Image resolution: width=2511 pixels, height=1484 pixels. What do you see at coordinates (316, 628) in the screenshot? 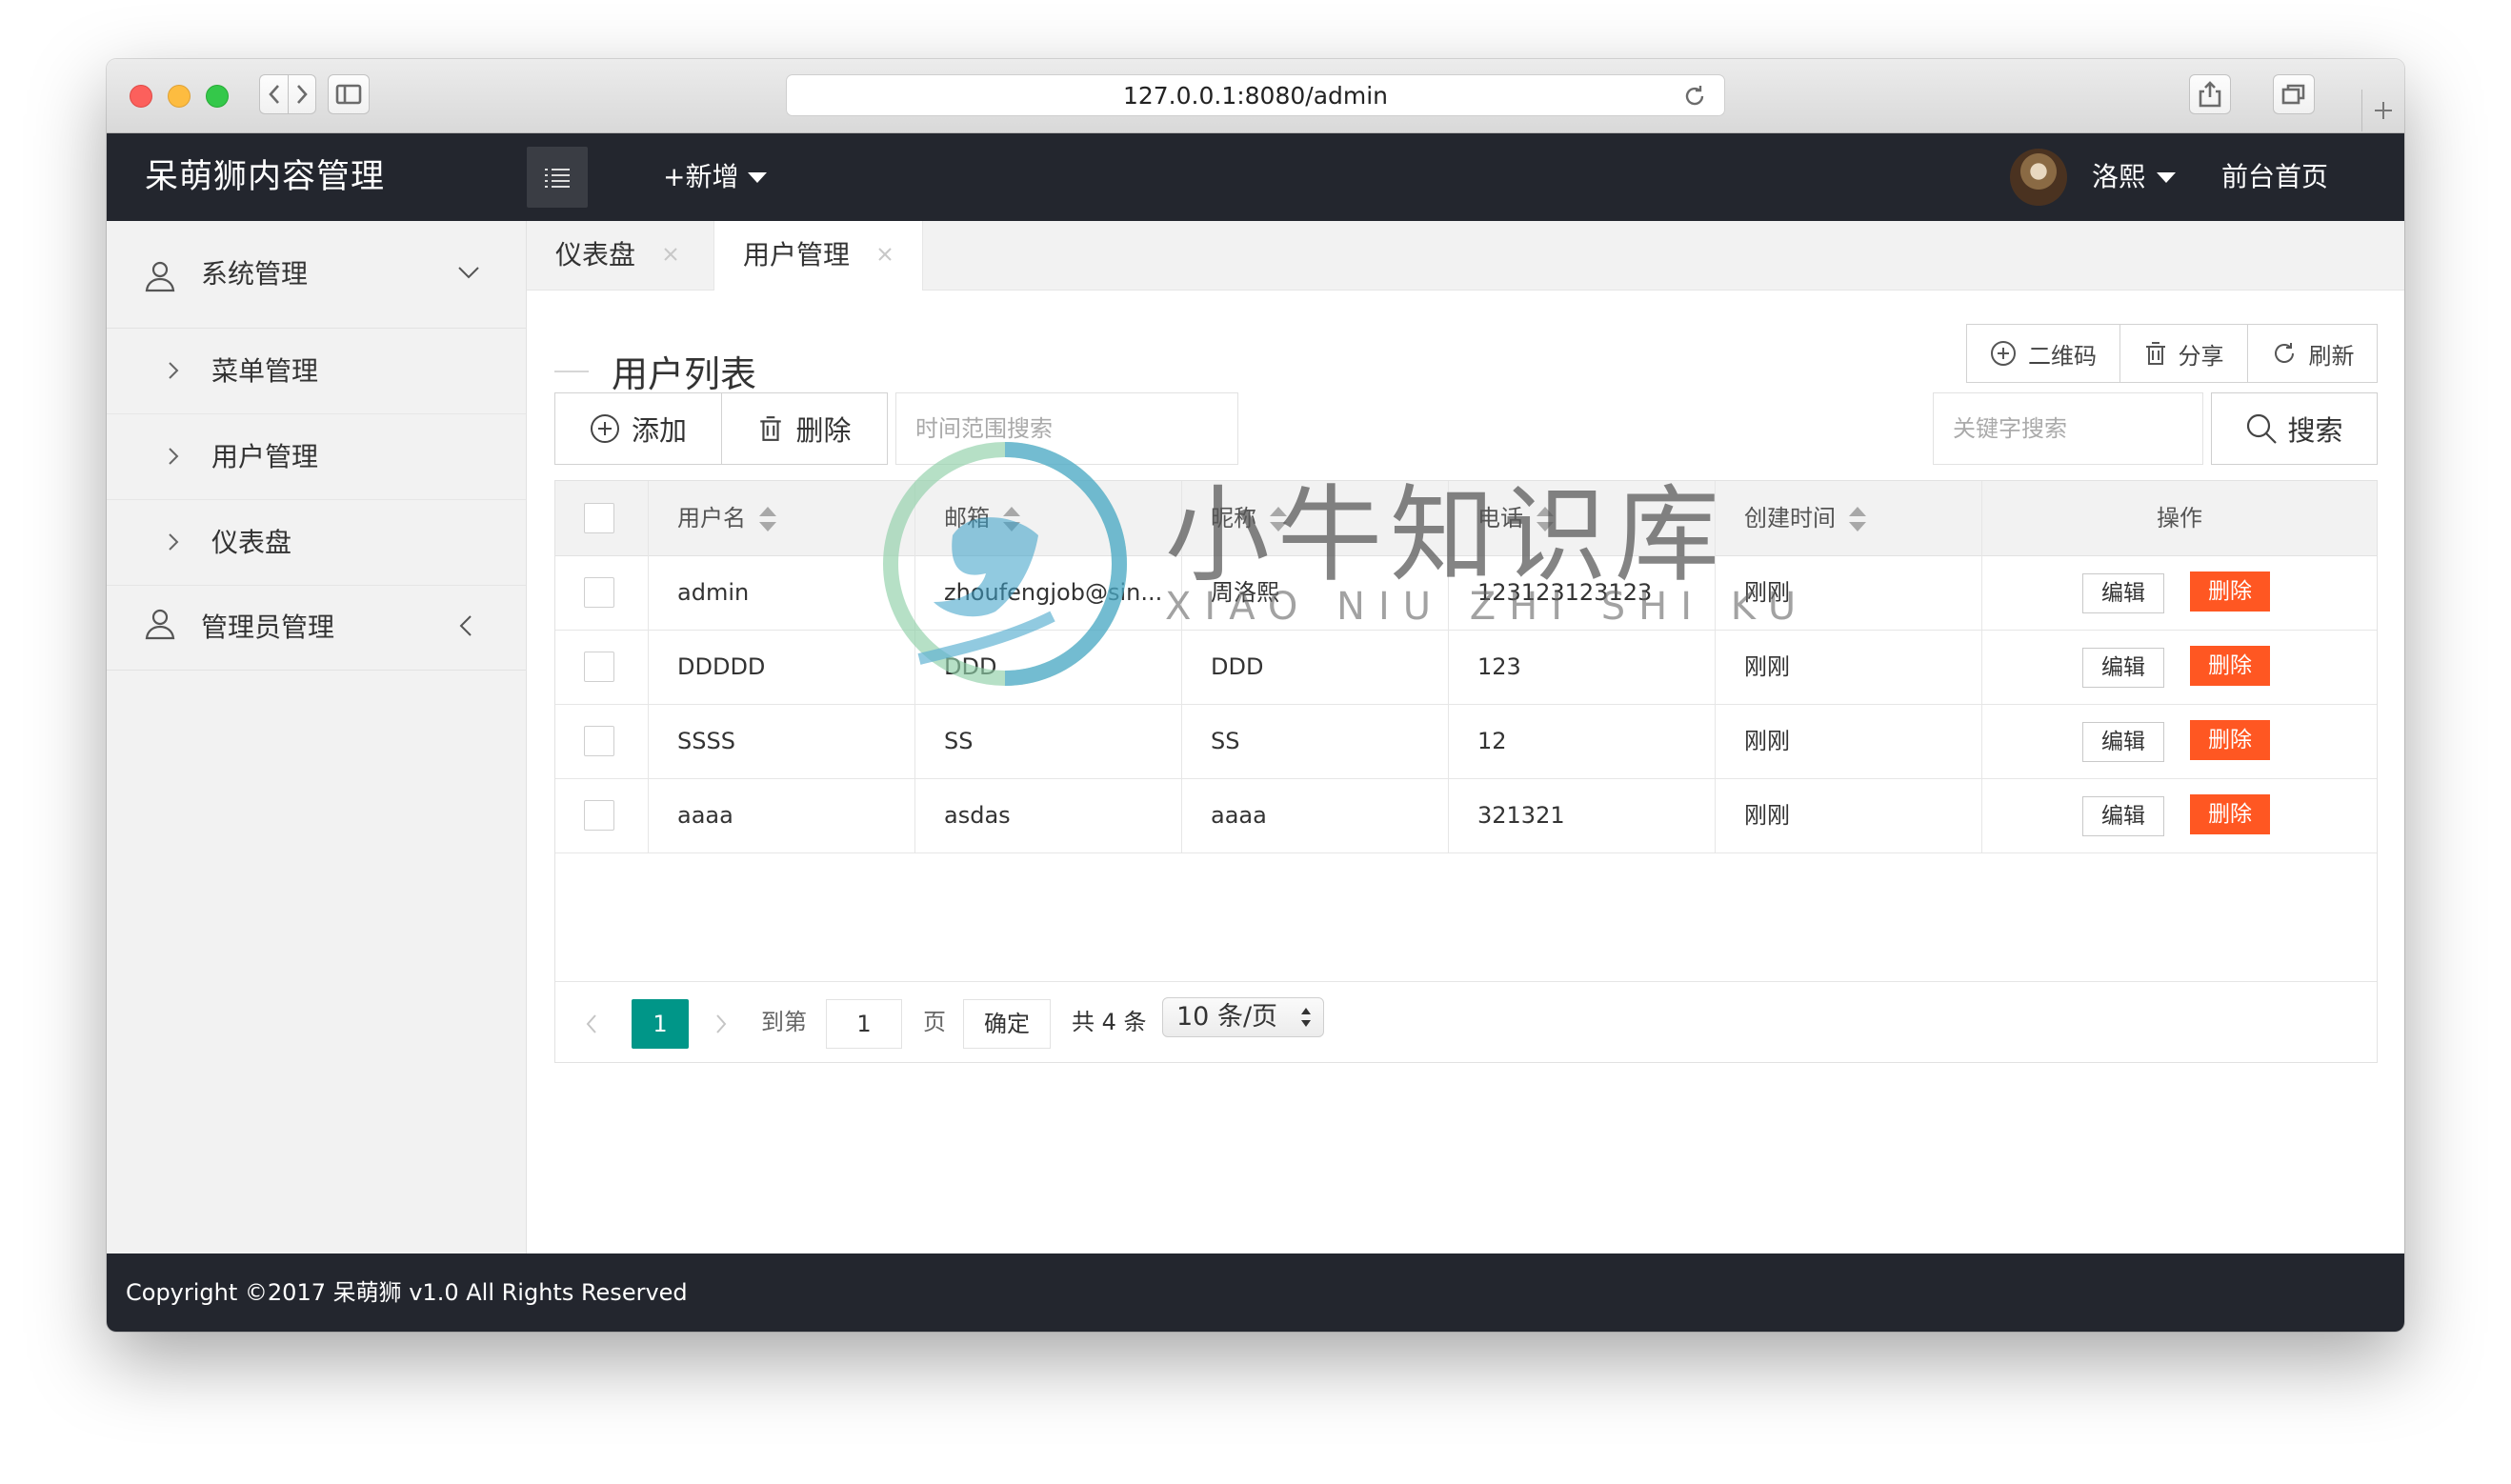
I see `sidebar-group-admins: 管理员管理` at bounding box center [316, 628].